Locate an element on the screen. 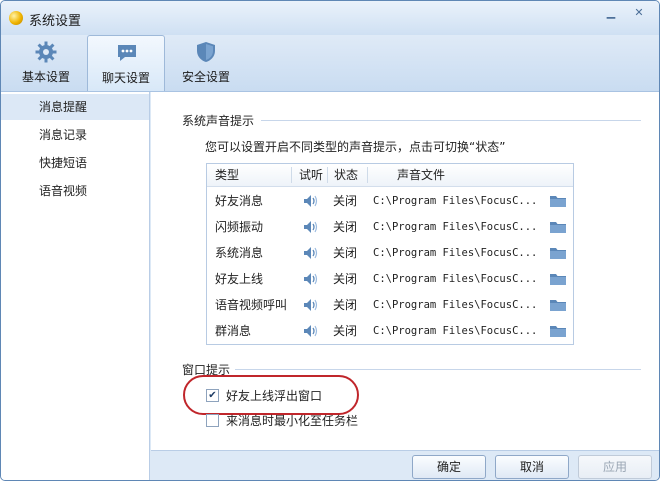 The width and height of the screenshot is (660, 481). sound-hint-text: 您可以设置开启不同类型的声音提示，点击可切换“状态” is located at coordinates (355, 147).